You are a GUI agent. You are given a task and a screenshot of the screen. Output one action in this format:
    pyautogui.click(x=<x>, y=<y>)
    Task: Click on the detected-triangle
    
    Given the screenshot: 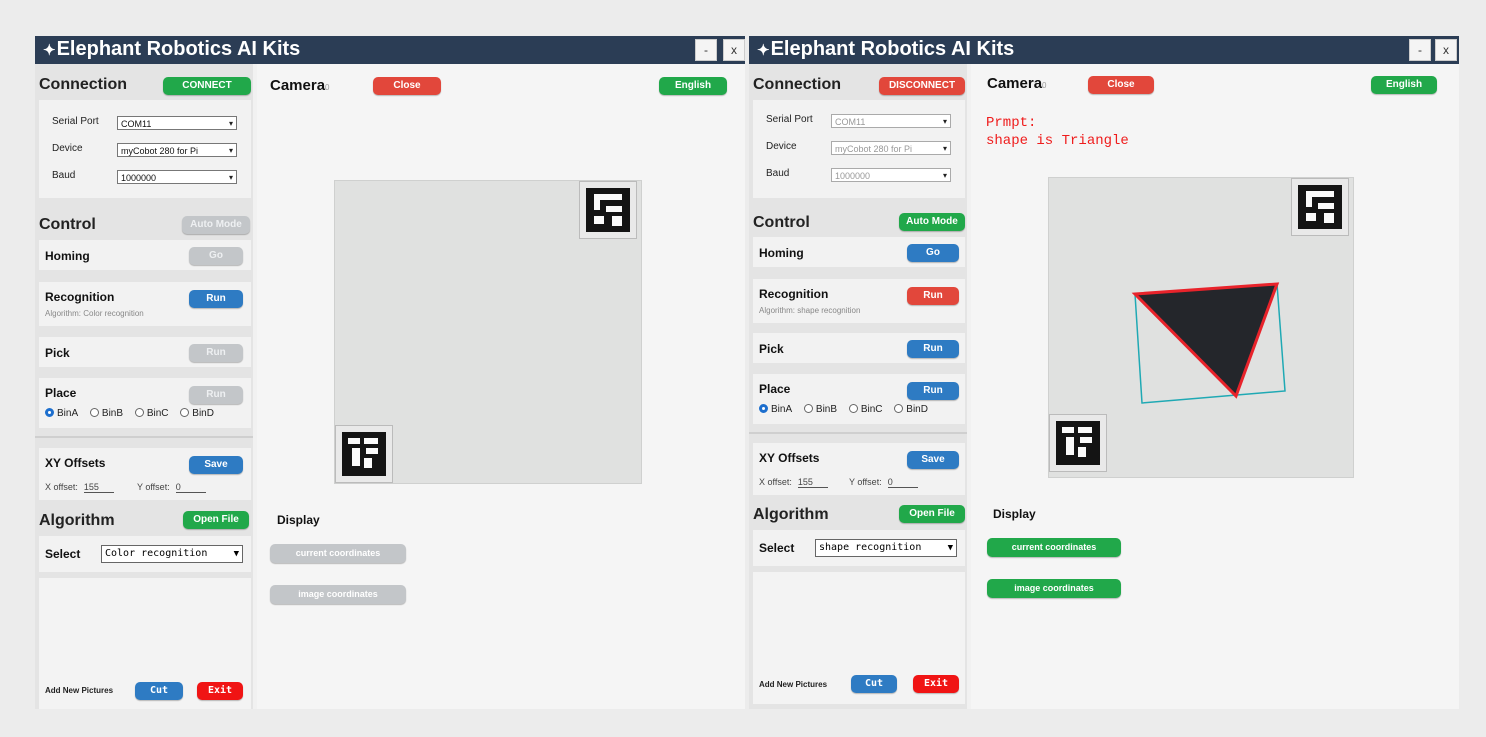 What is the action you would take?
    pyautogui.click(x=1205, y=340)
    